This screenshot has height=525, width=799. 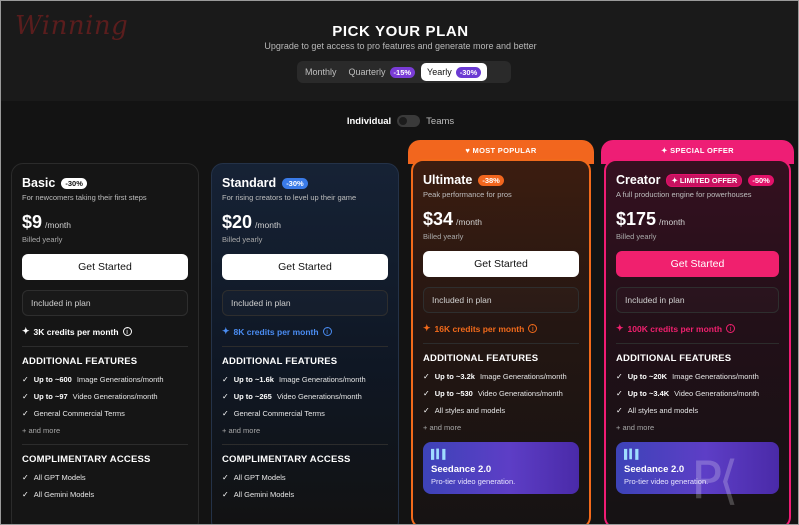 I want to click on individual-label: Individual, so click(x=369, y=121).